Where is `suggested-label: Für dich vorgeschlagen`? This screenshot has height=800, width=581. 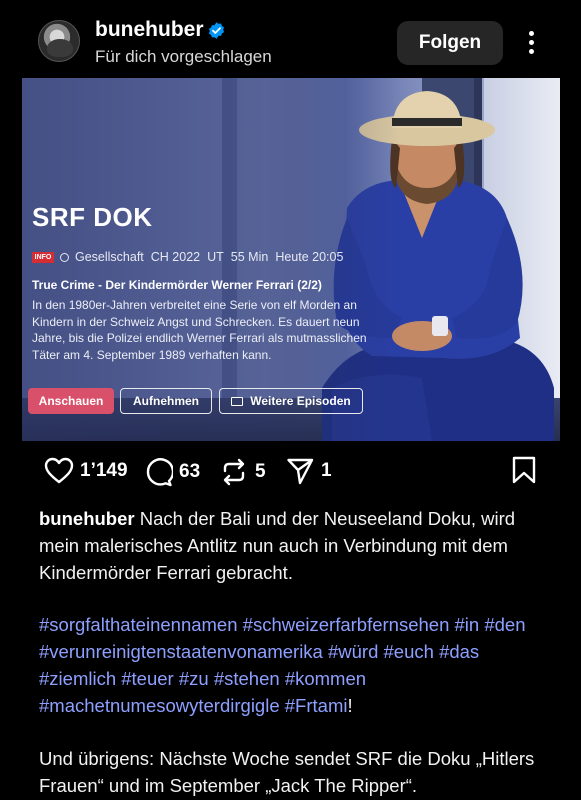
suggested-label: Für dich vorgeschlagen is located at coordinates (183, 56).